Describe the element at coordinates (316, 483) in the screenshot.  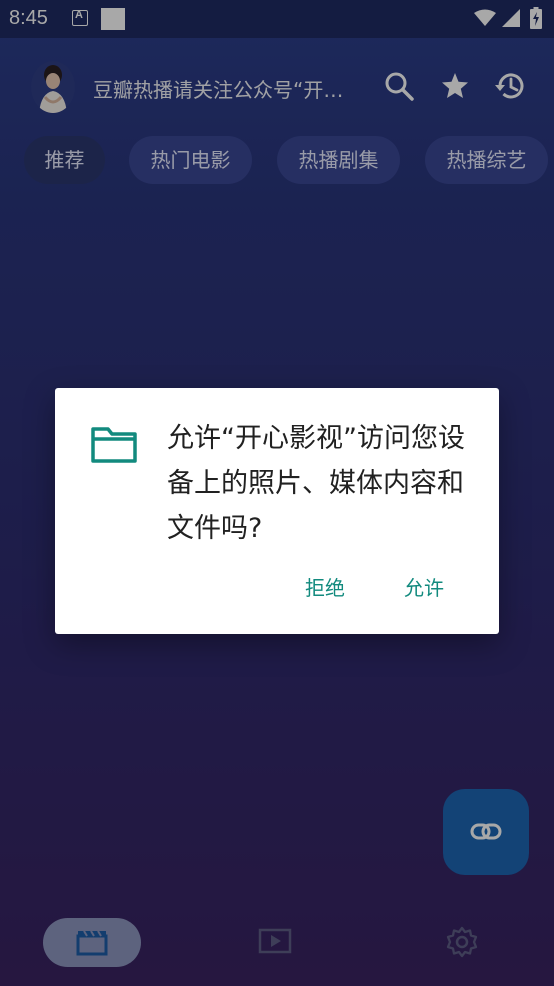
I see `dialog-message: 允许“开心影视”访问您设备上的照片、媒体内容和文件吗?` at that location.